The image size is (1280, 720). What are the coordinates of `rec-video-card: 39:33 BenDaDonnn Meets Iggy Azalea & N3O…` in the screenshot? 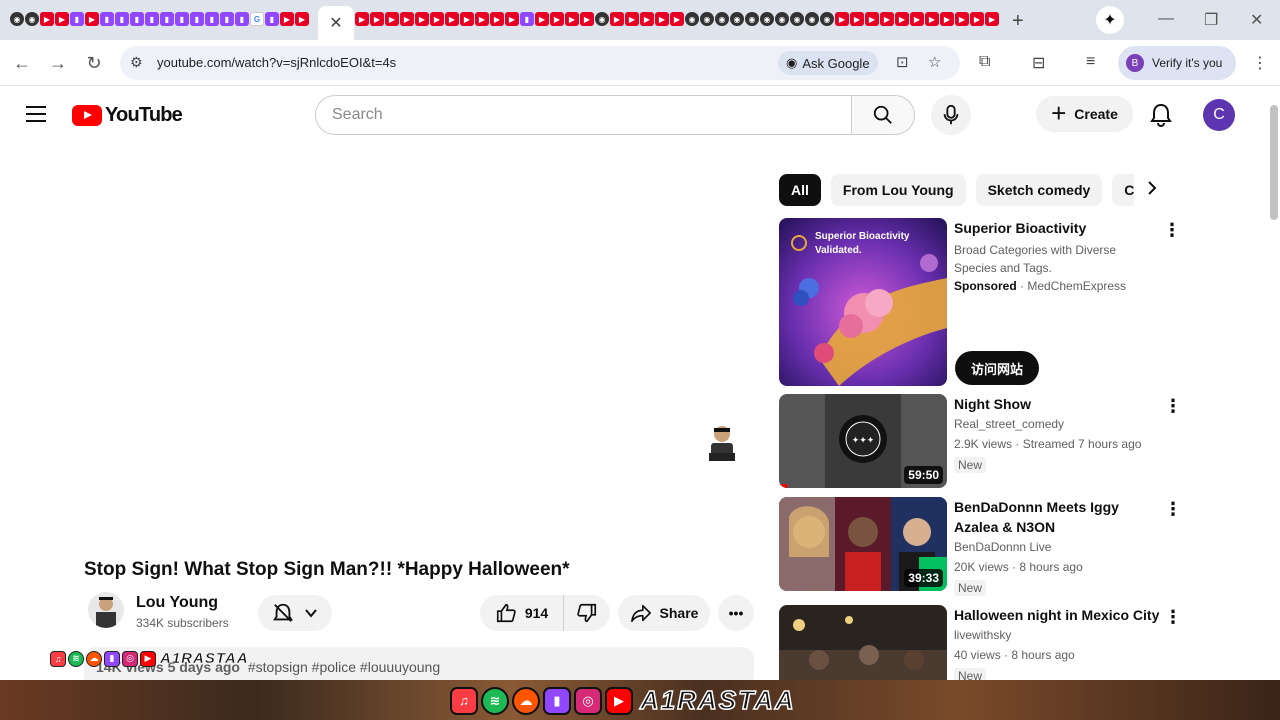 It's located at (981, 546).